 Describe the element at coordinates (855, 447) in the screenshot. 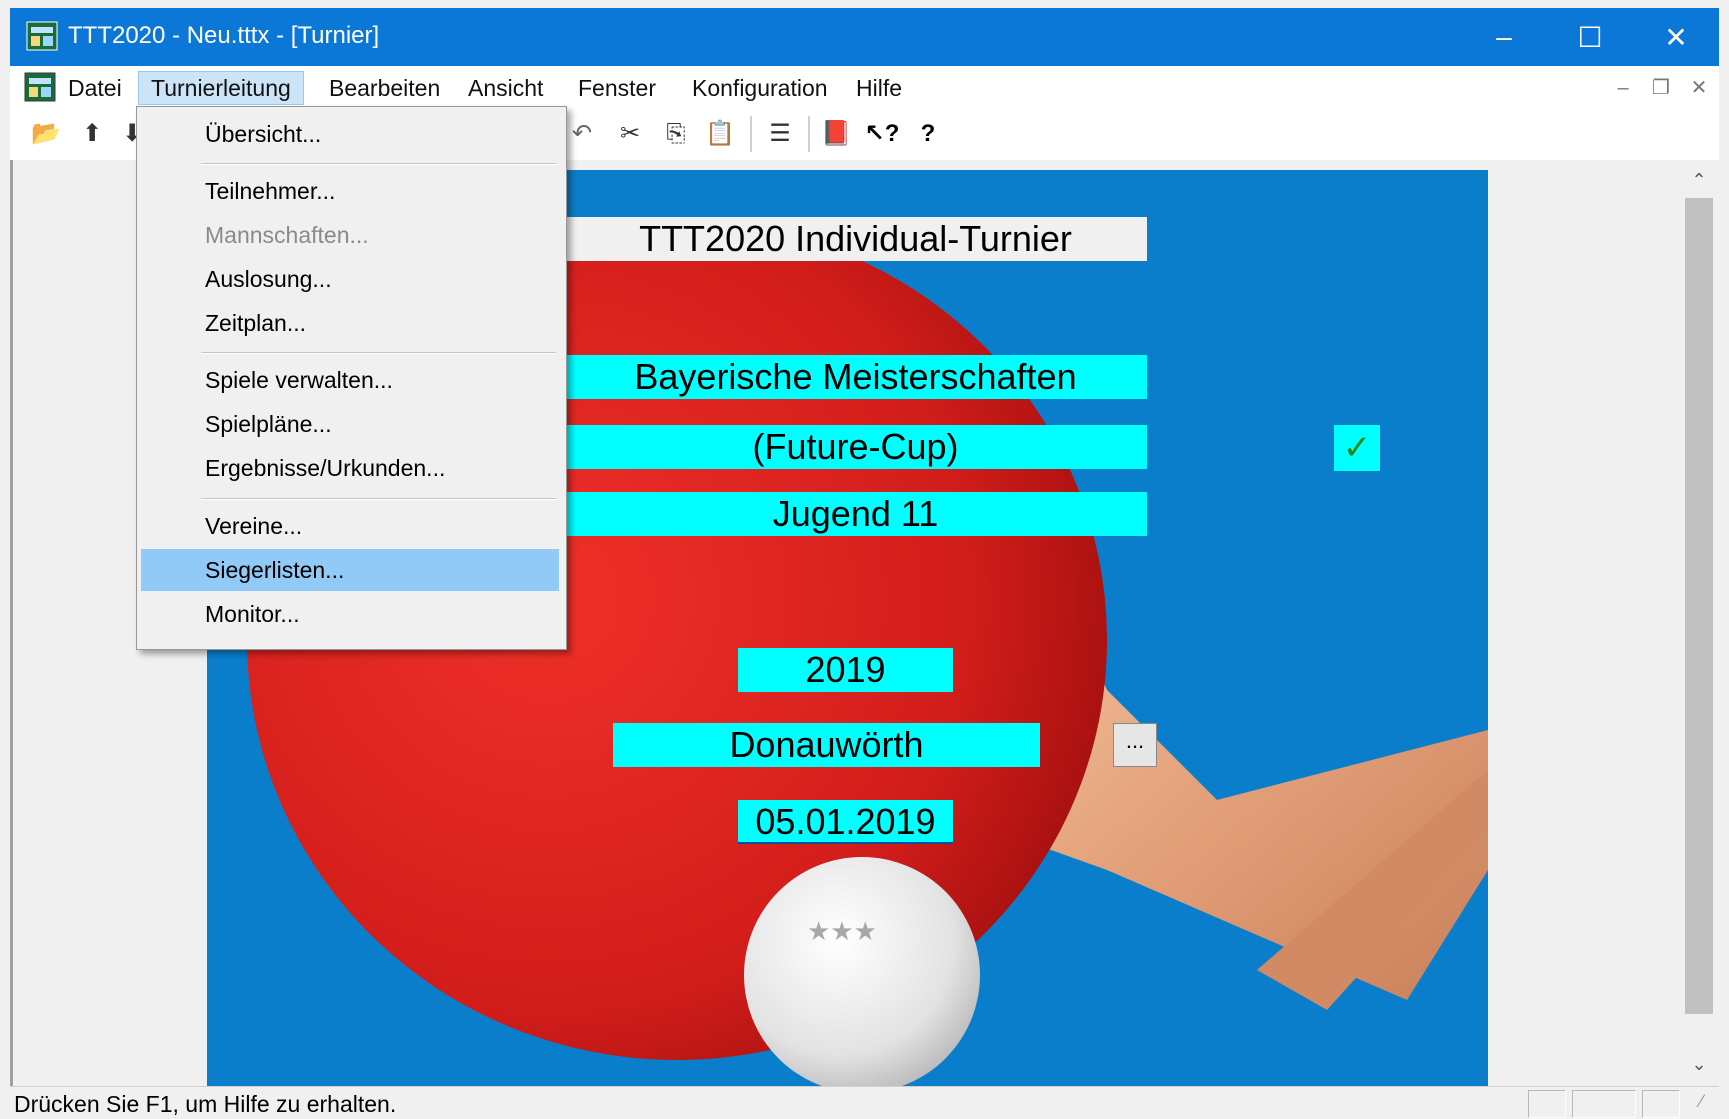

I see `tournament-subtitle-field: (Future-Cup)` at that location.